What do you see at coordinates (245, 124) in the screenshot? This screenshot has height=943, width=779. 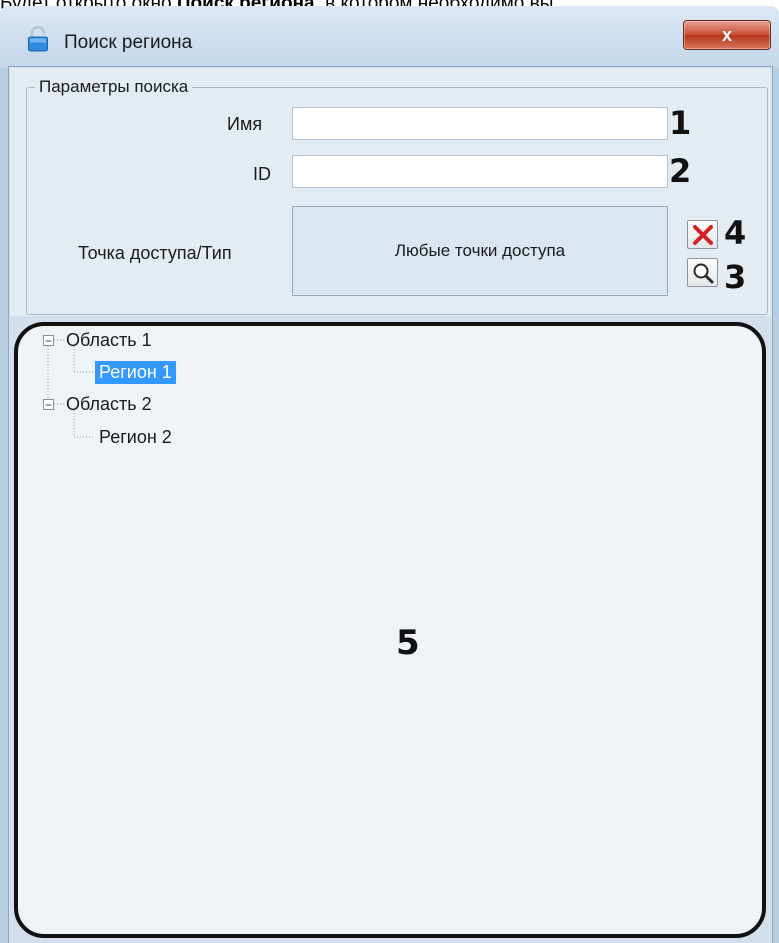 I see `name-label: Имя` at bounding box center [245, 124].